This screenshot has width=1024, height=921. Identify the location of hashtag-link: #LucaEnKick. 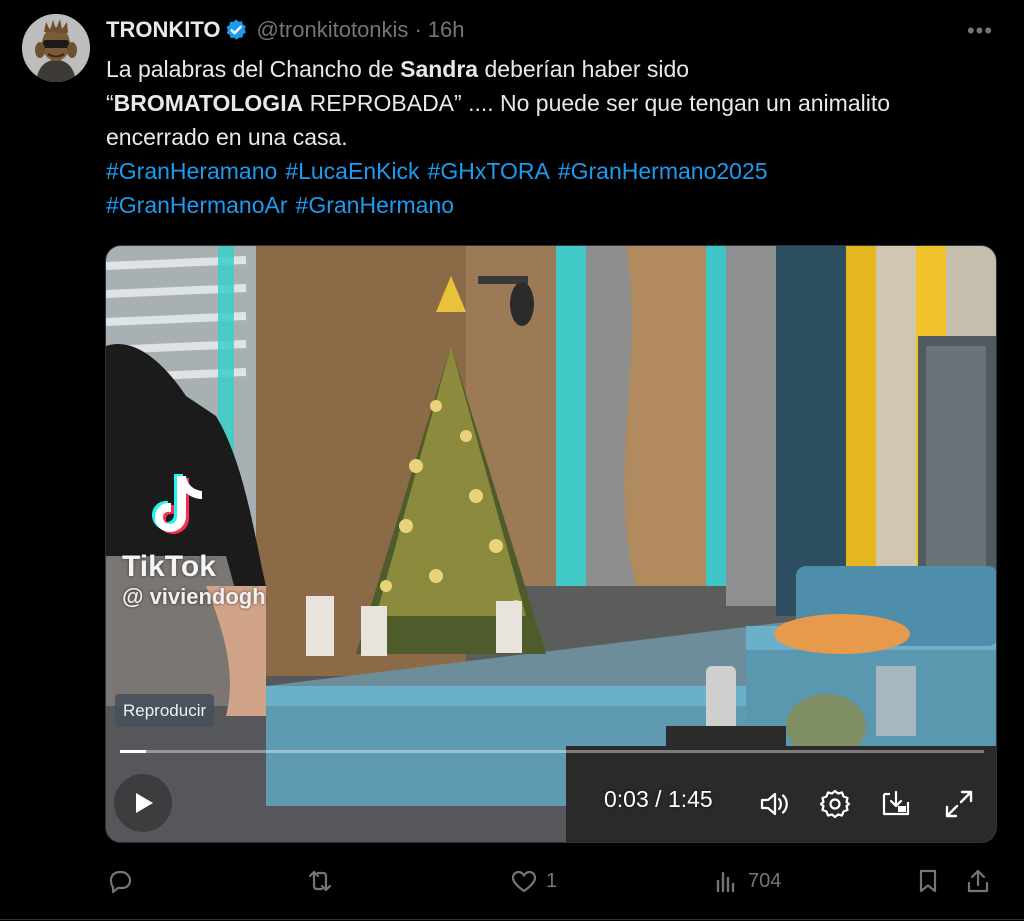
(352, 171).